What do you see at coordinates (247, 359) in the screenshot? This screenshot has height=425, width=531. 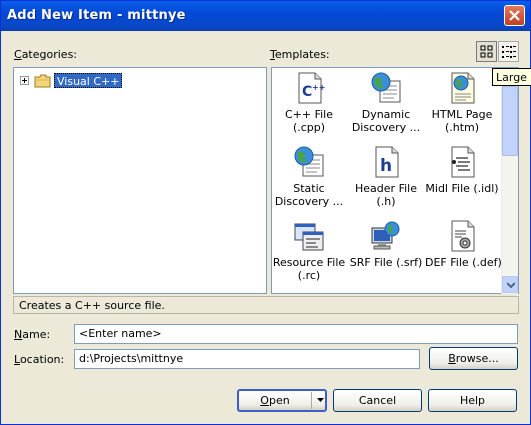 I see `location-input: d:\Projects\mittnye` at bounding box center [247, 359].